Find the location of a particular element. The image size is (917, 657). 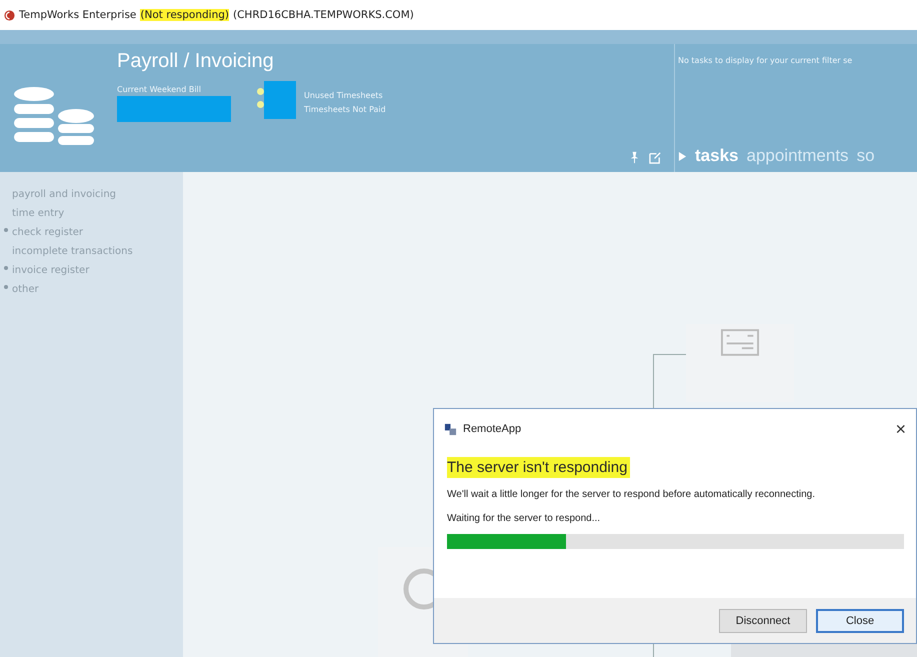

page-title: Payroll / Invoicing is located at coordinates (196, 61).